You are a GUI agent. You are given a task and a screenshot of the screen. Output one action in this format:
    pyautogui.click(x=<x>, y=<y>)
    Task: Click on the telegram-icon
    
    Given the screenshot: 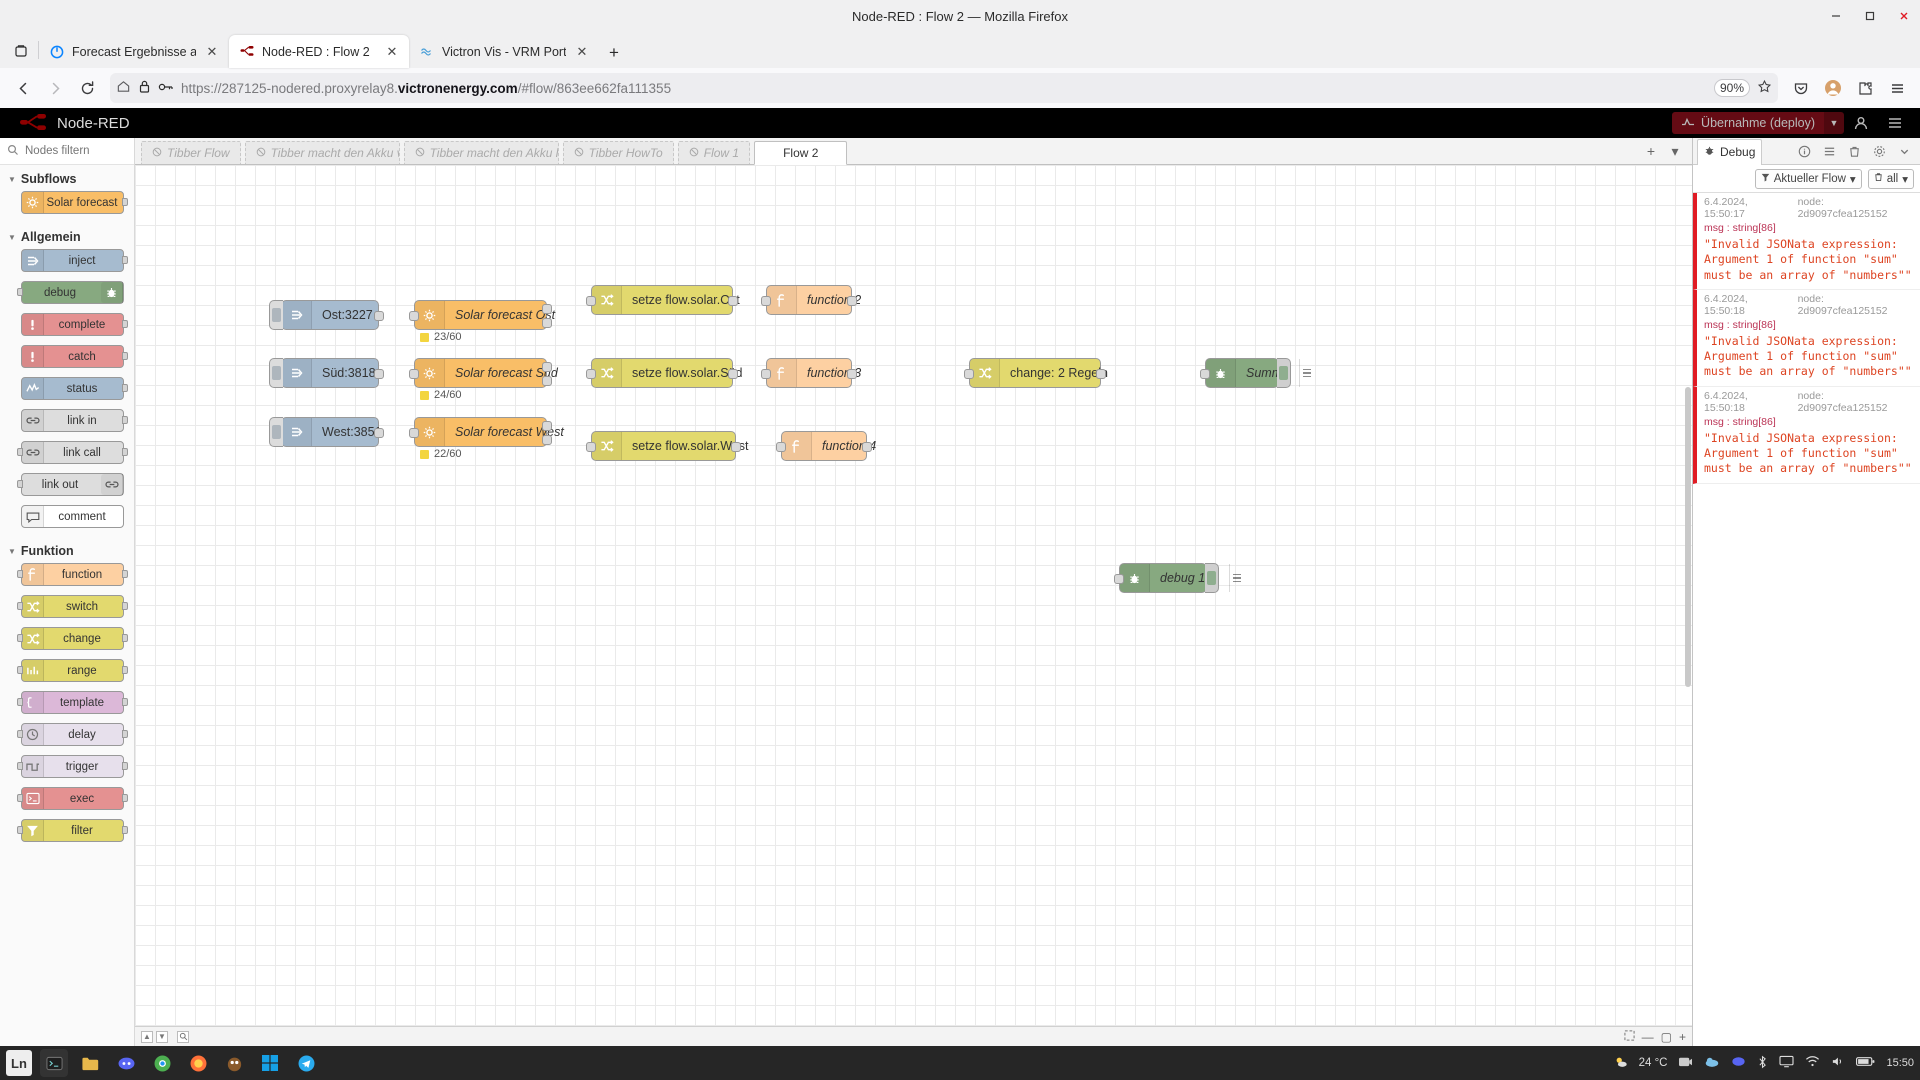 What is the action you would take?
    pyautogui.click(x=306, y=1063)
    